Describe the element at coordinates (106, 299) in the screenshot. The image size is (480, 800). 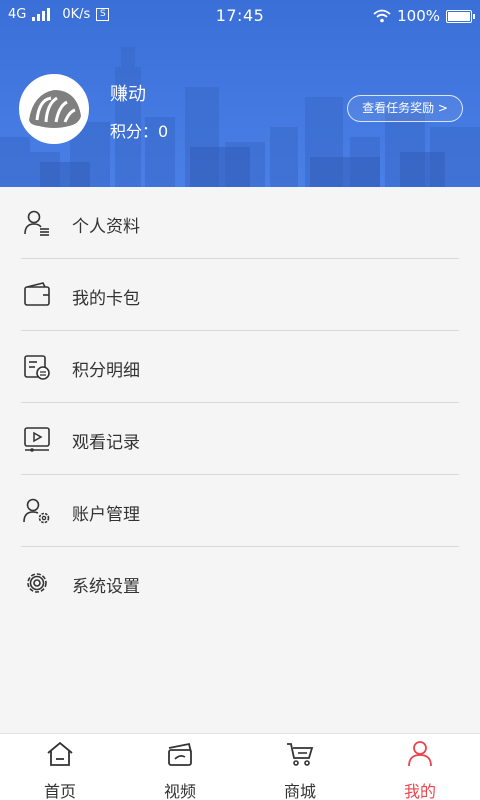
I see `menu-label: 我的卡包` at that location.